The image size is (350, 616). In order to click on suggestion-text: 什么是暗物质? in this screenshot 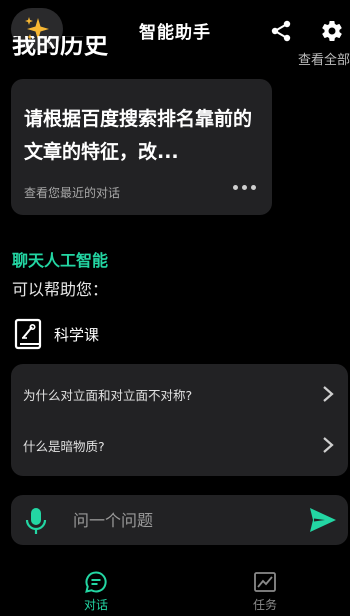, I will do `click(64, 446)`.